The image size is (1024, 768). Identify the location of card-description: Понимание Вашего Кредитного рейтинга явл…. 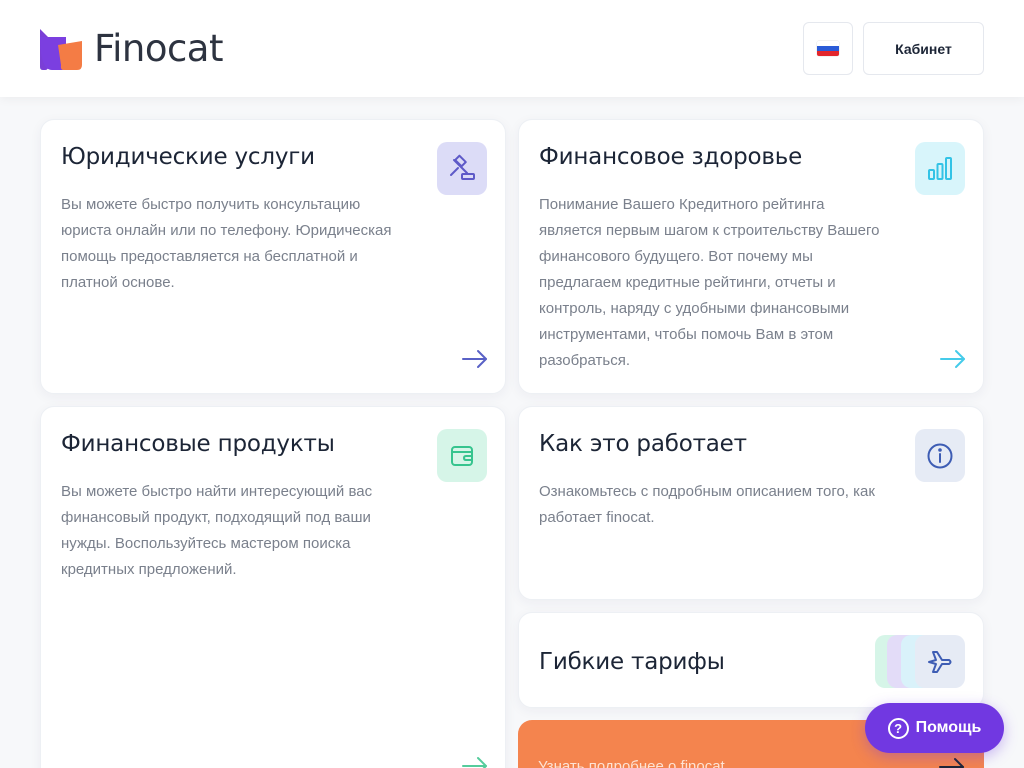
(709, 282).